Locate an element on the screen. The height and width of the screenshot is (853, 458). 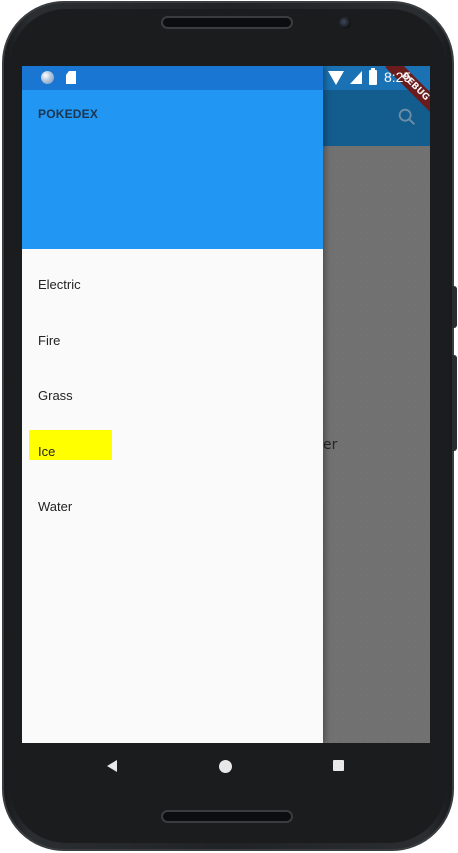
drawer-item-electric: Electric is located at coordinates (172, 285).